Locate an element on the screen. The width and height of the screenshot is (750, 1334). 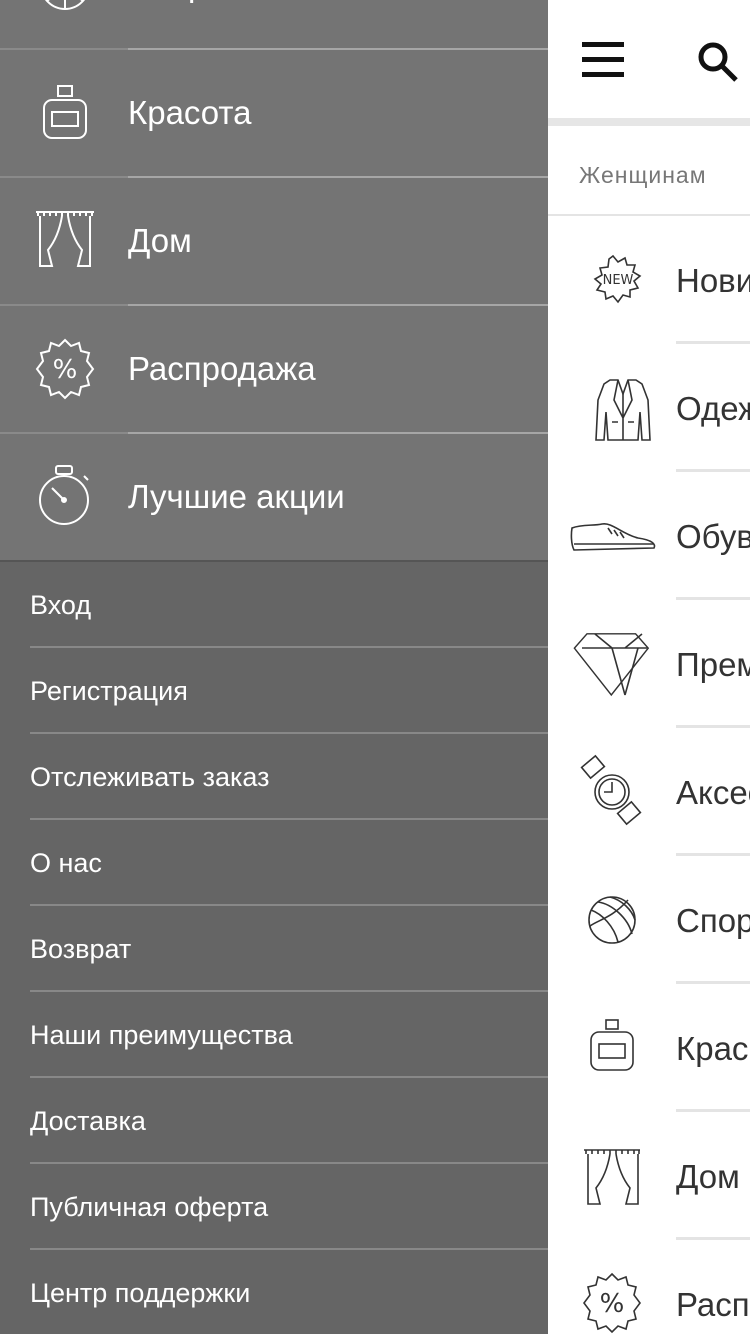
link-label: О нас is located at coordinates (66, 863).